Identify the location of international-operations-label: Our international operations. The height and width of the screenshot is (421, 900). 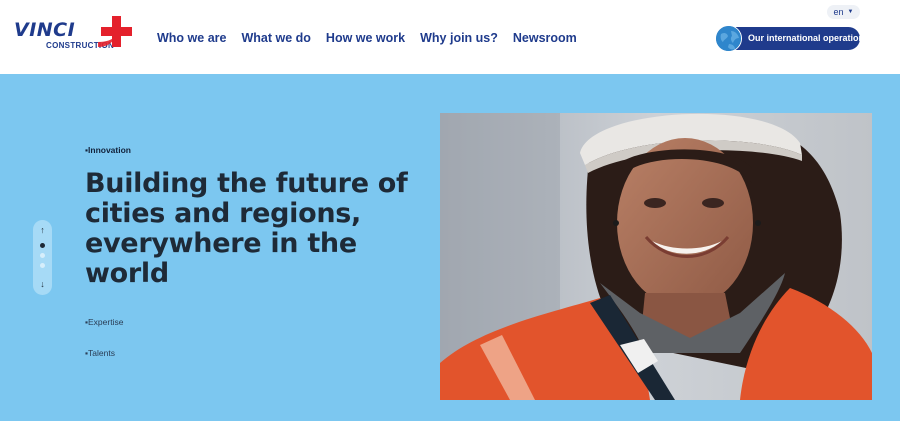
(809, 38).